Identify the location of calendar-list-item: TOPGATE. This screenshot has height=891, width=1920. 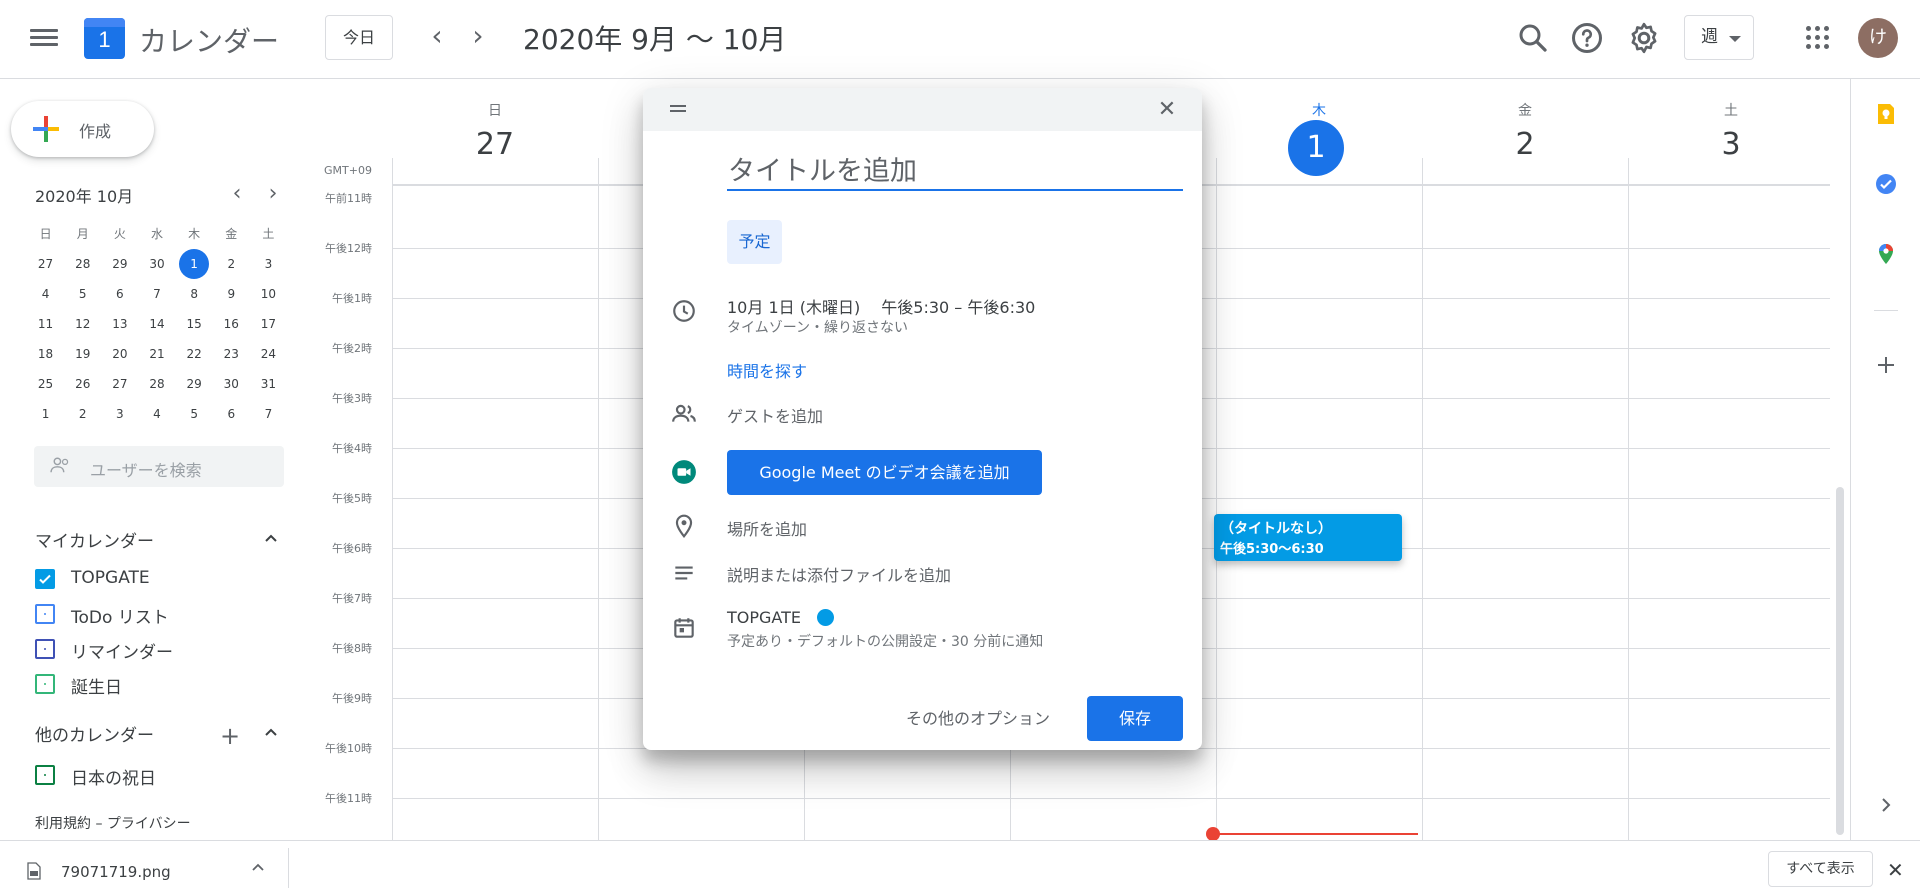
(155, 578).